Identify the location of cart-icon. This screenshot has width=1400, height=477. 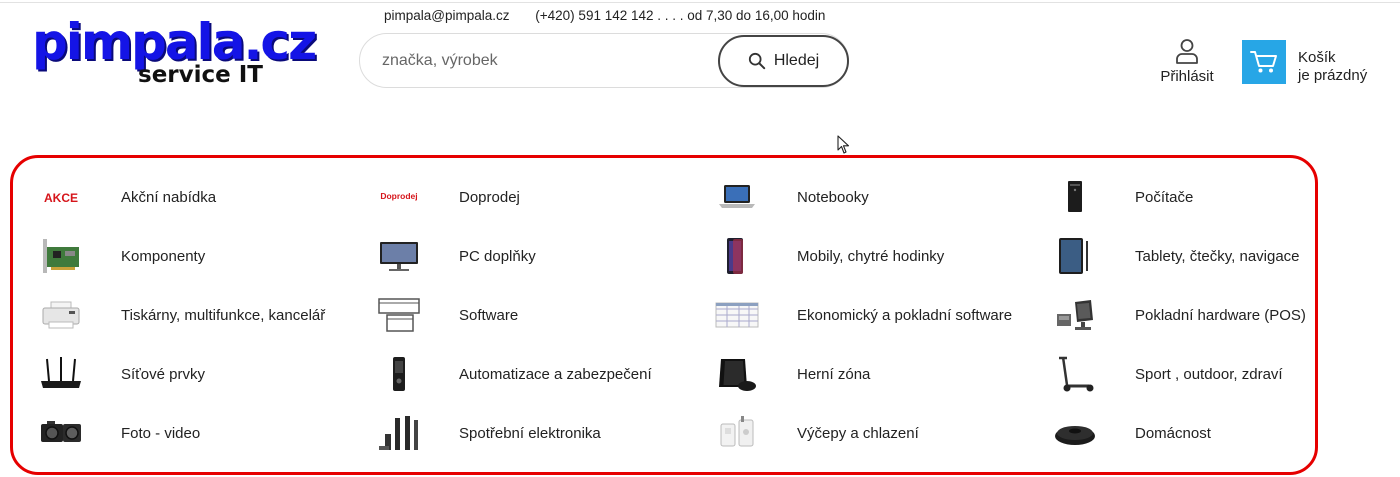
(1263, 62).